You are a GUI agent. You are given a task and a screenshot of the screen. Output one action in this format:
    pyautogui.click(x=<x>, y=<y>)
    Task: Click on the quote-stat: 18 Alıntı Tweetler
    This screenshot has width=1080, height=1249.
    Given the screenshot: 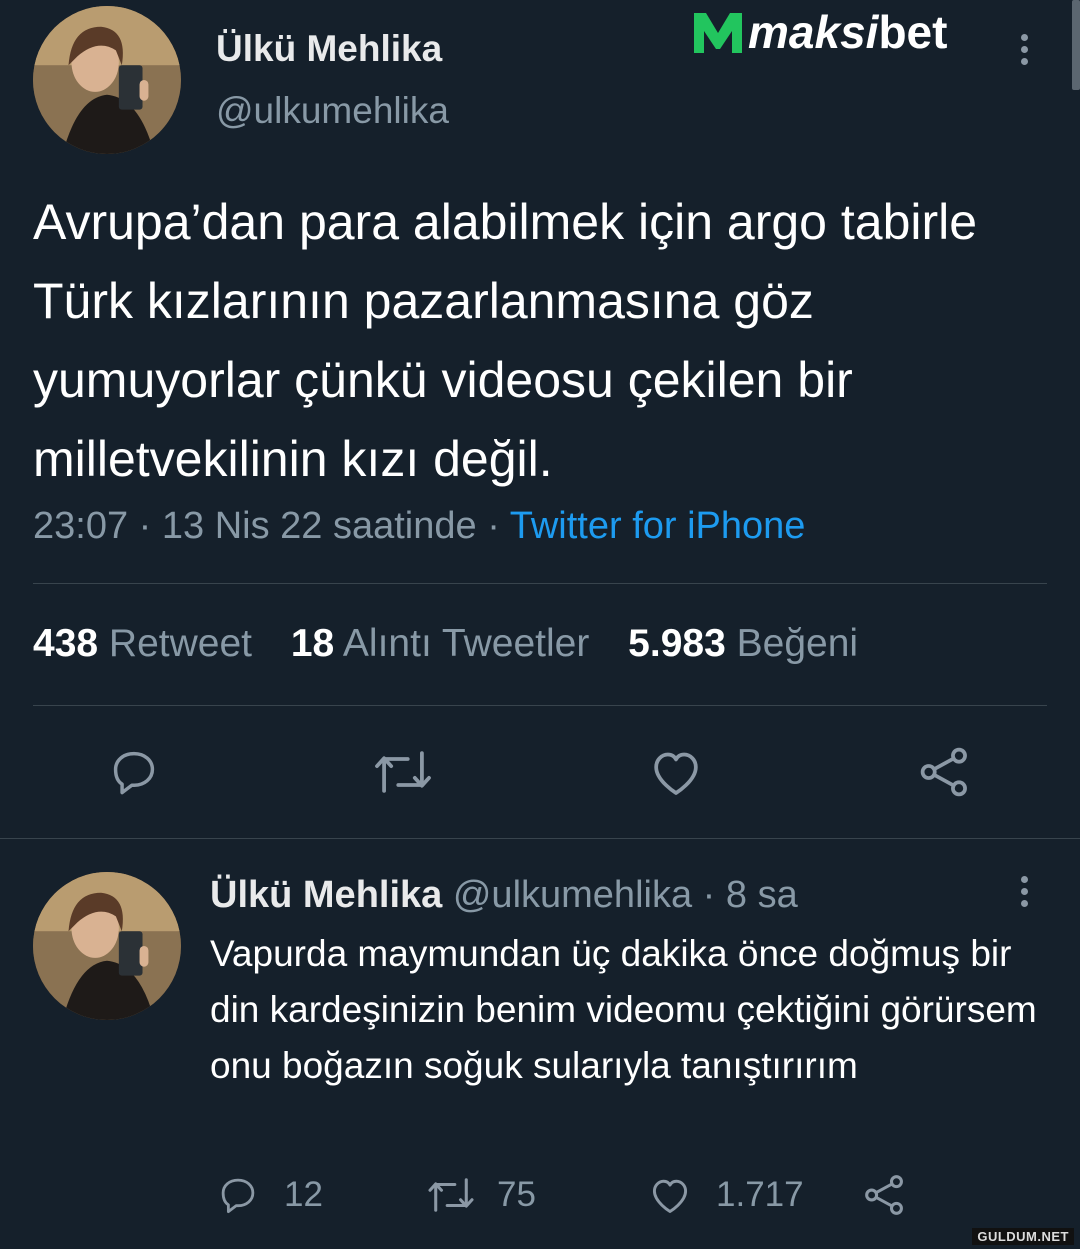 What is the action you would take?
    pyautogui.click(x=445, y=643)
    